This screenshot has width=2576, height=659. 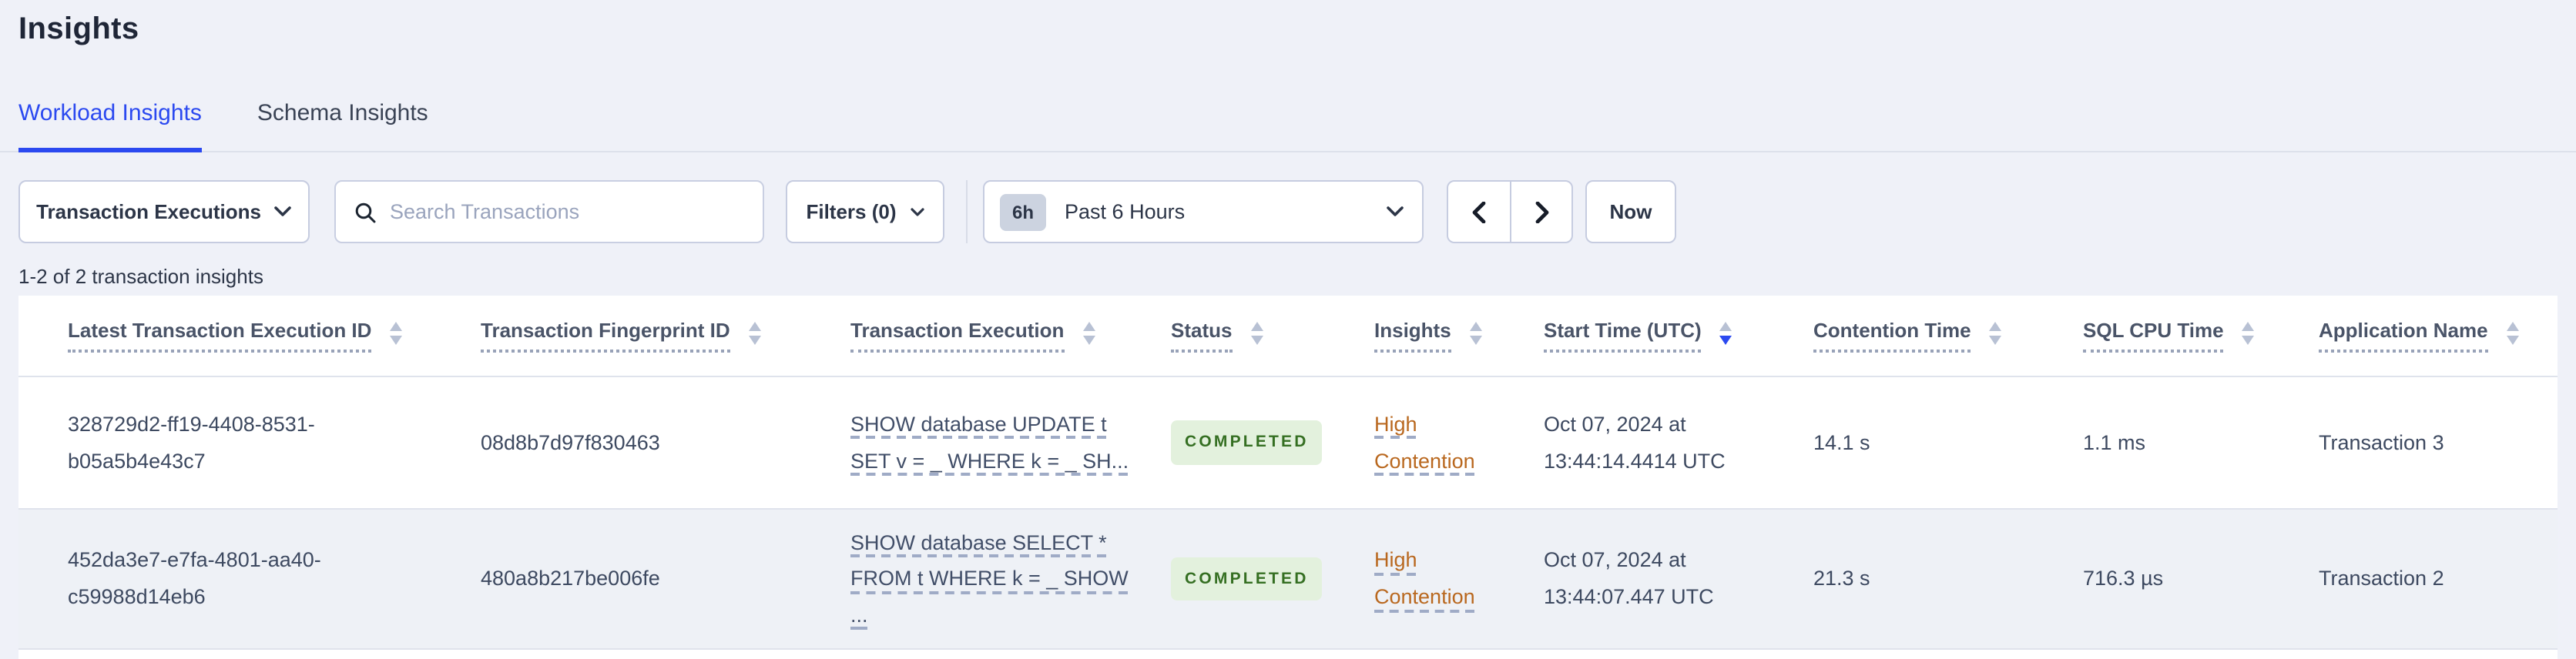 What do you see at coordinates (365, 211) in the screenshot?
I see `search-icon` at bounding box center [365, 211].